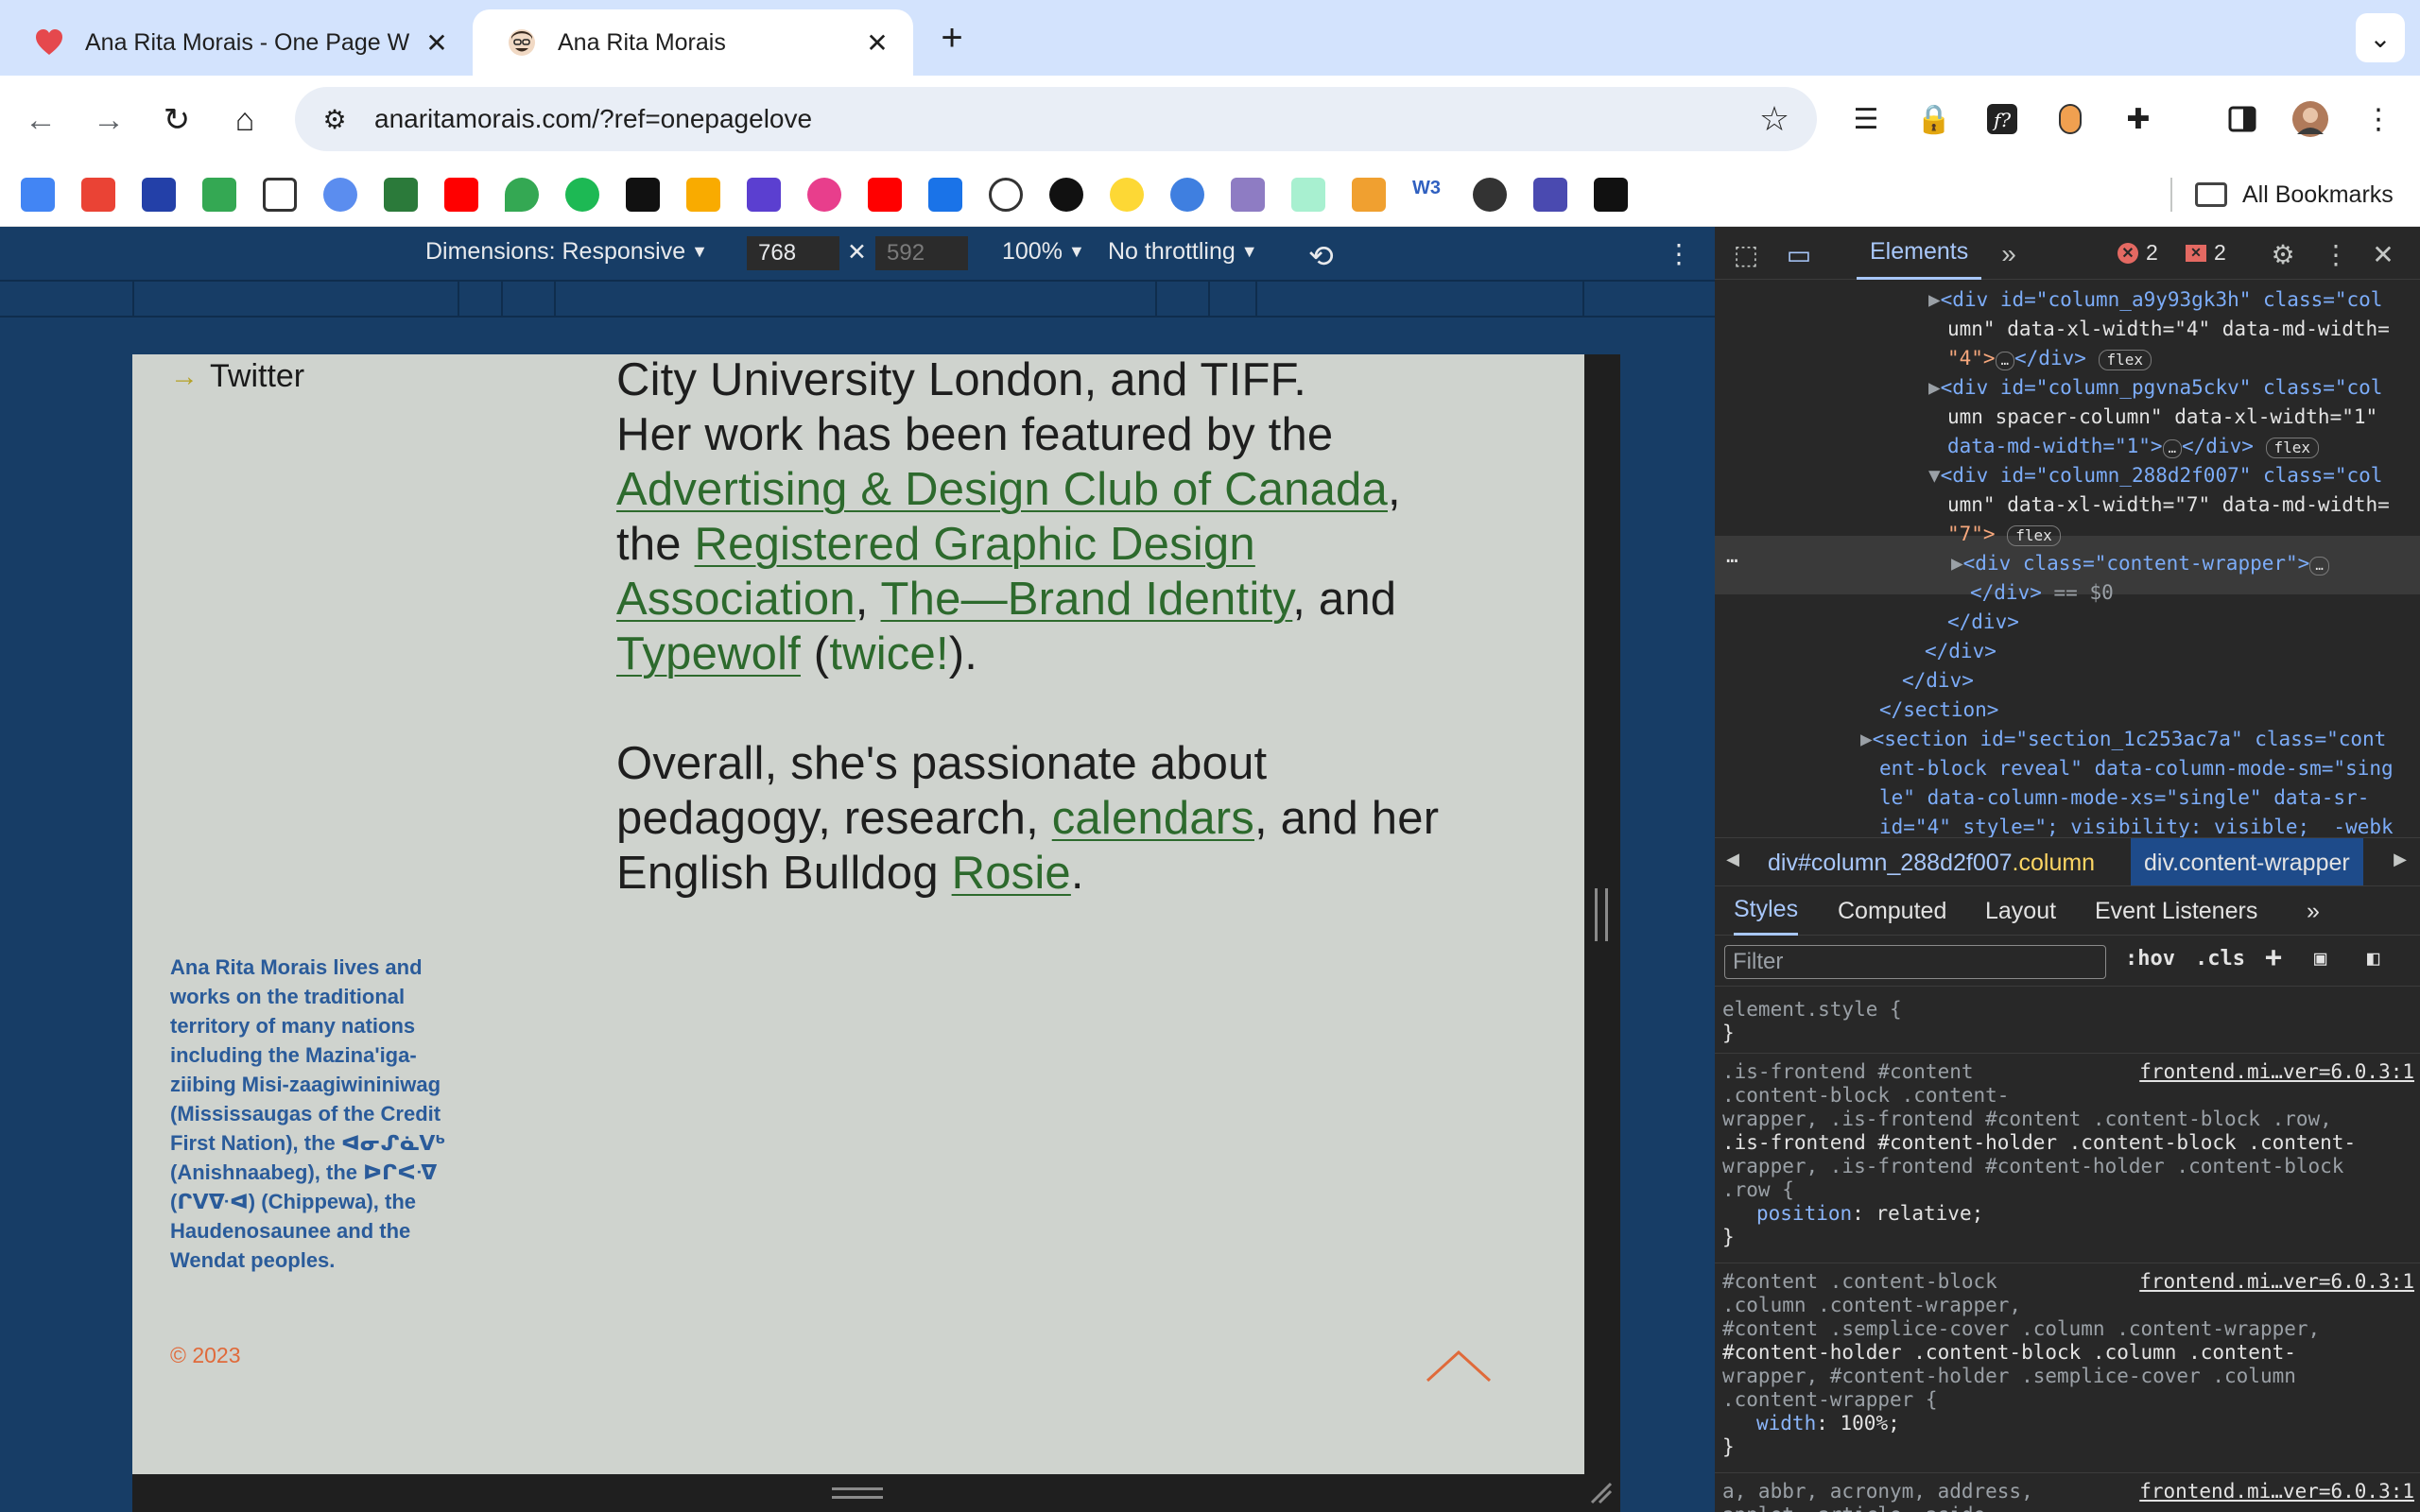 The width and height of the screenshot is (2420, 1512). I want to click on twitter-link: → Twitter, so click(237, 376).